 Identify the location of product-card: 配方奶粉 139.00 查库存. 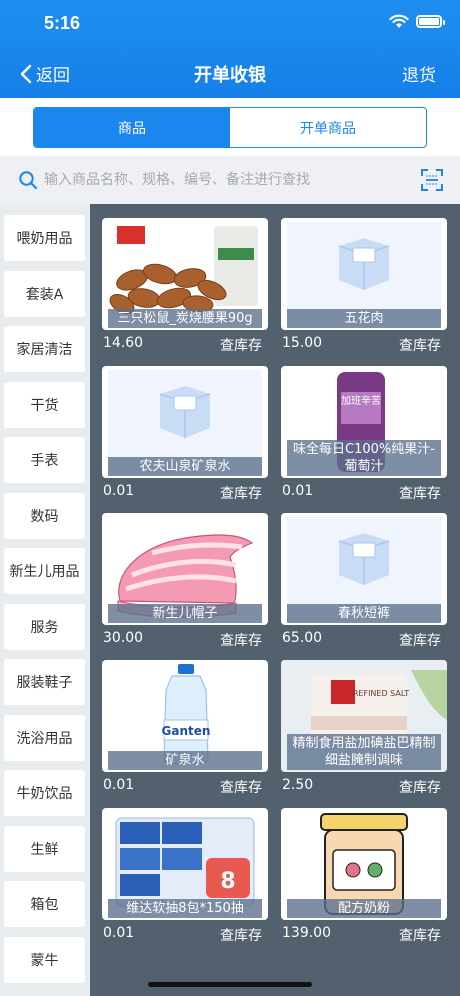
(364, 876).